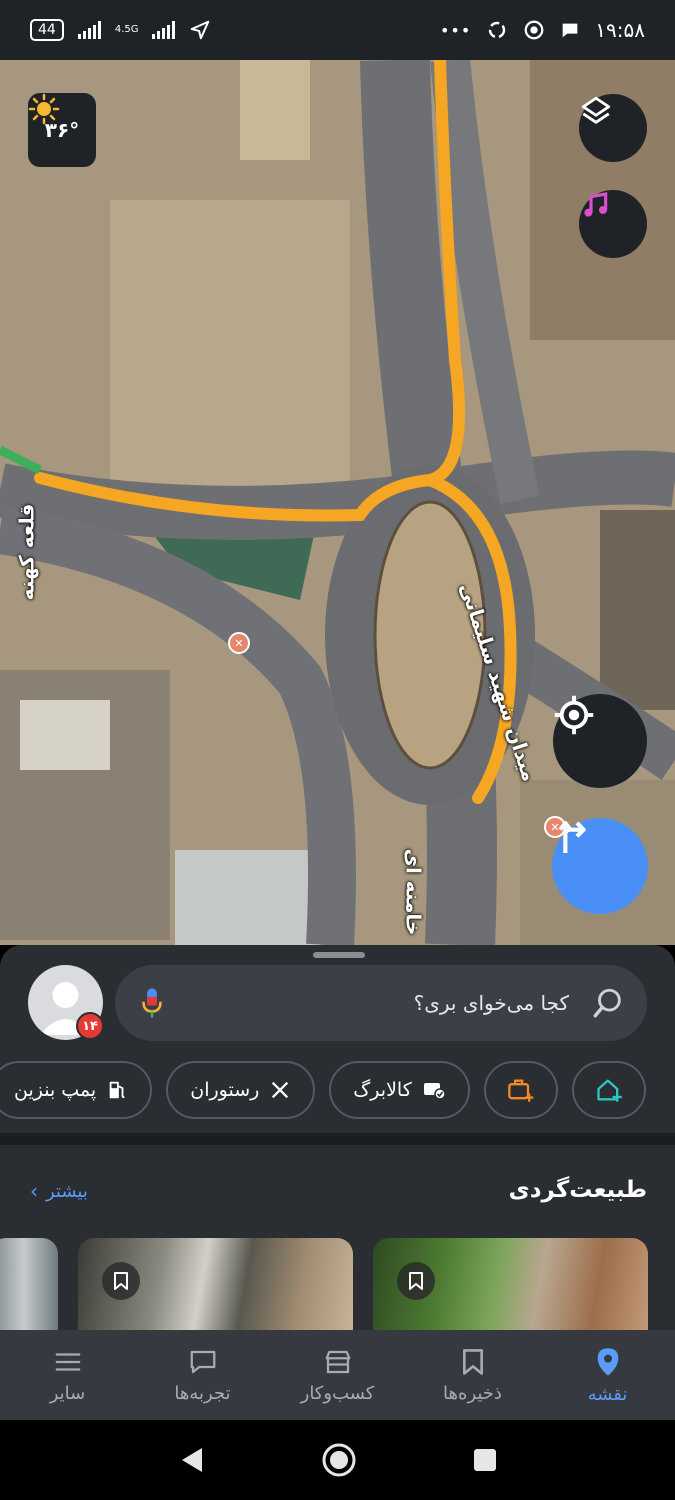 Image resolution: width=675 pixels, height=1500 pixels. I want to click on voucher-icon, so click(434, 1091).